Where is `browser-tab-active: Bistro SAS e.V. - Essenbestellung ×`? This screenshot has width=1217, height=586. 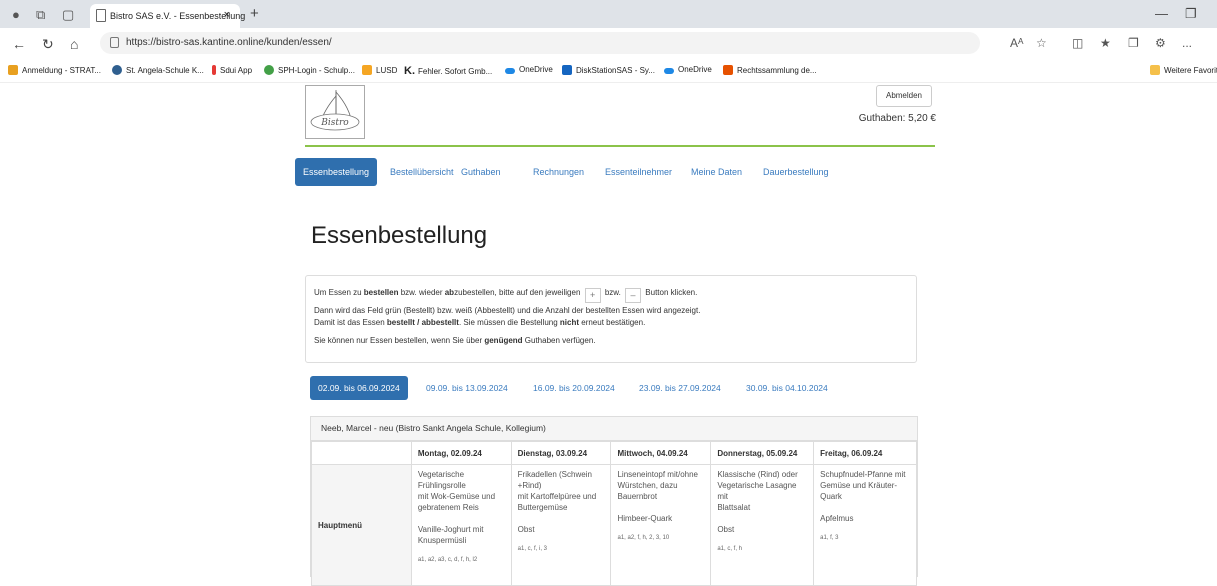 browser-tab-active: Bistro SAS e.V. - Essenbestellung × is located at coordinates (167, 16).